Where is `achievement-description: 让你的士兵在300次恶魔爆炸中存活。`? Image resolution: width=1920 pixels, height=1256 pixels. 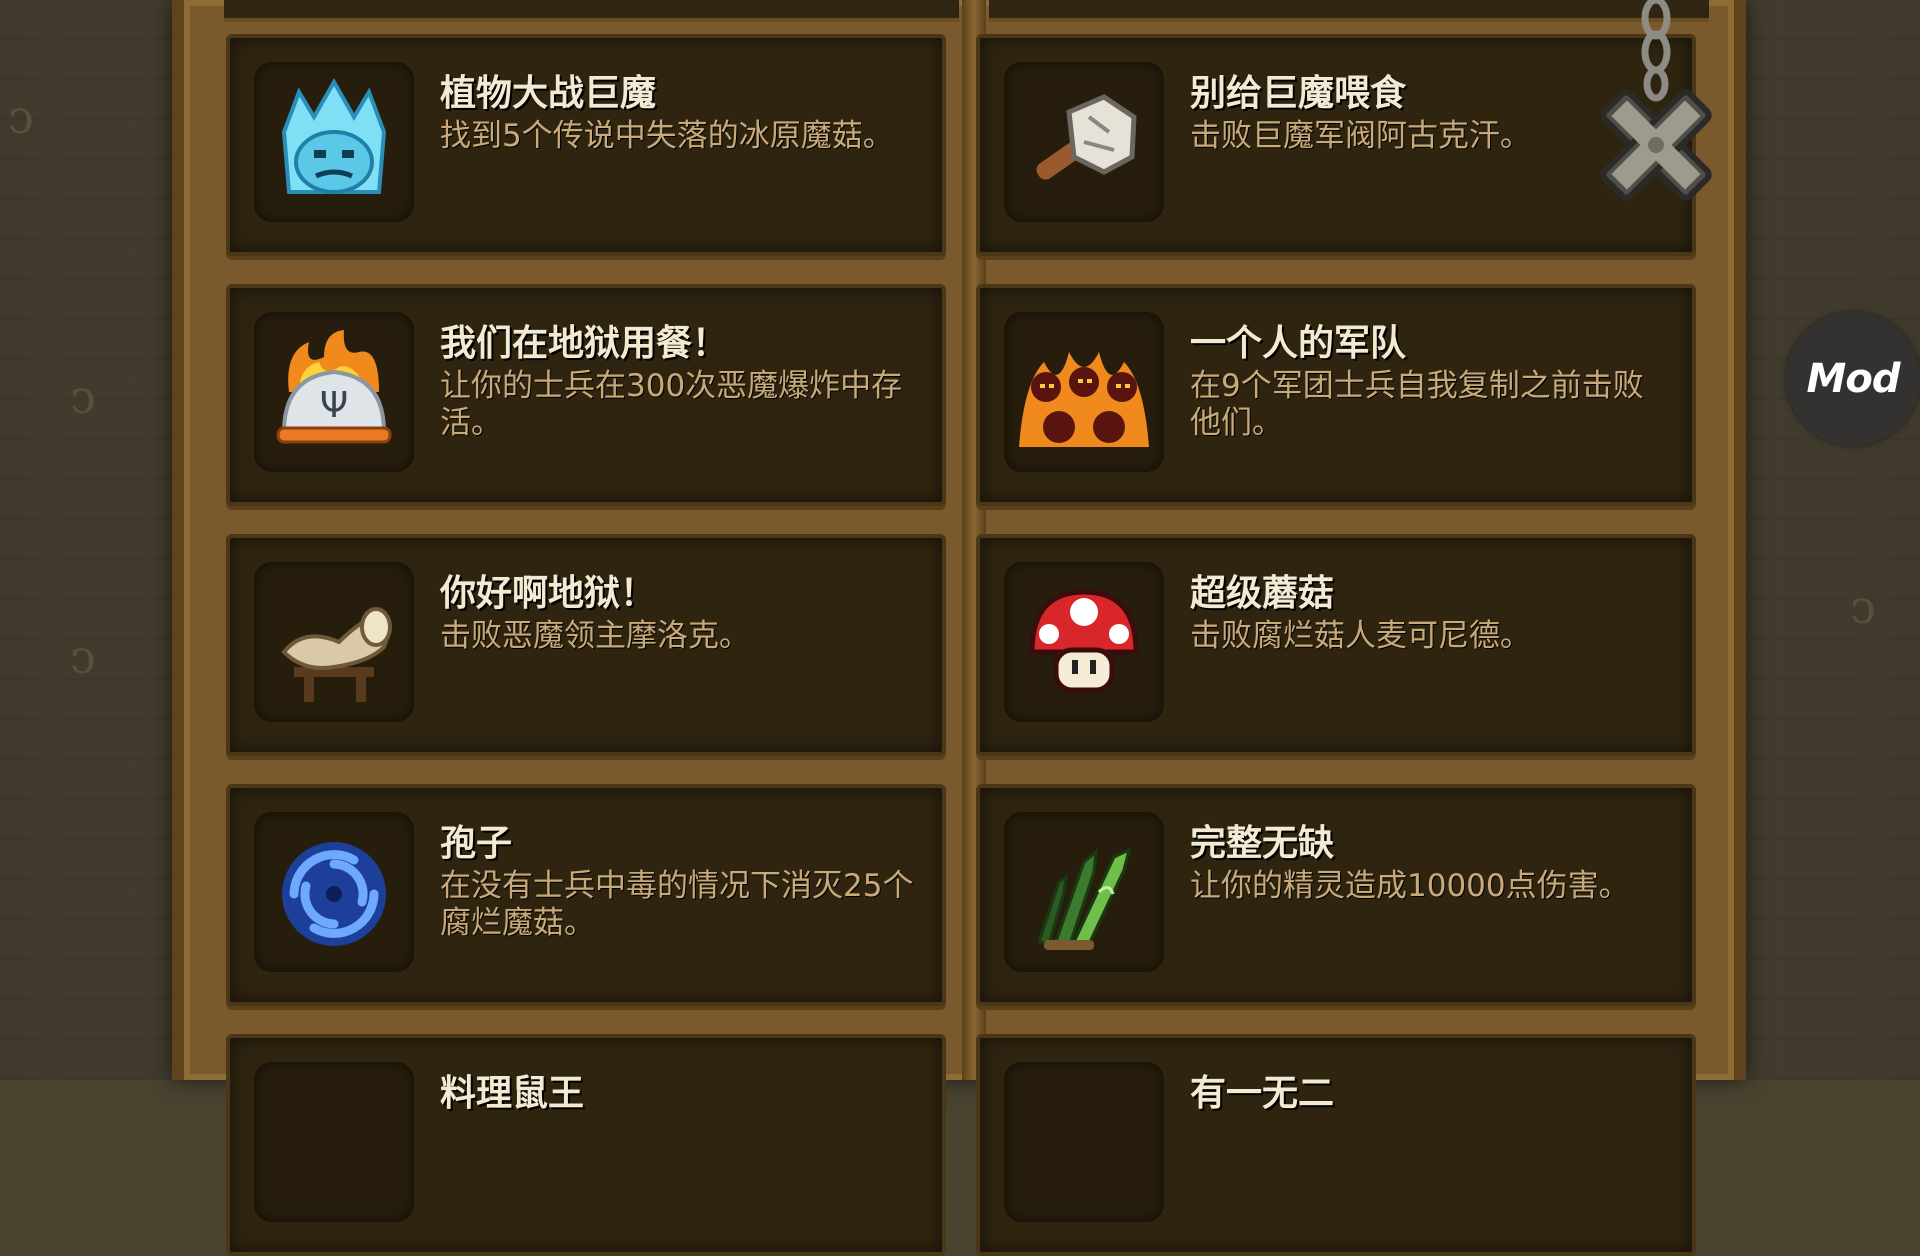
achievement-description: 让你的士兵在300次恶魔爆炸中存活。 is located at coordinates (671, 404).